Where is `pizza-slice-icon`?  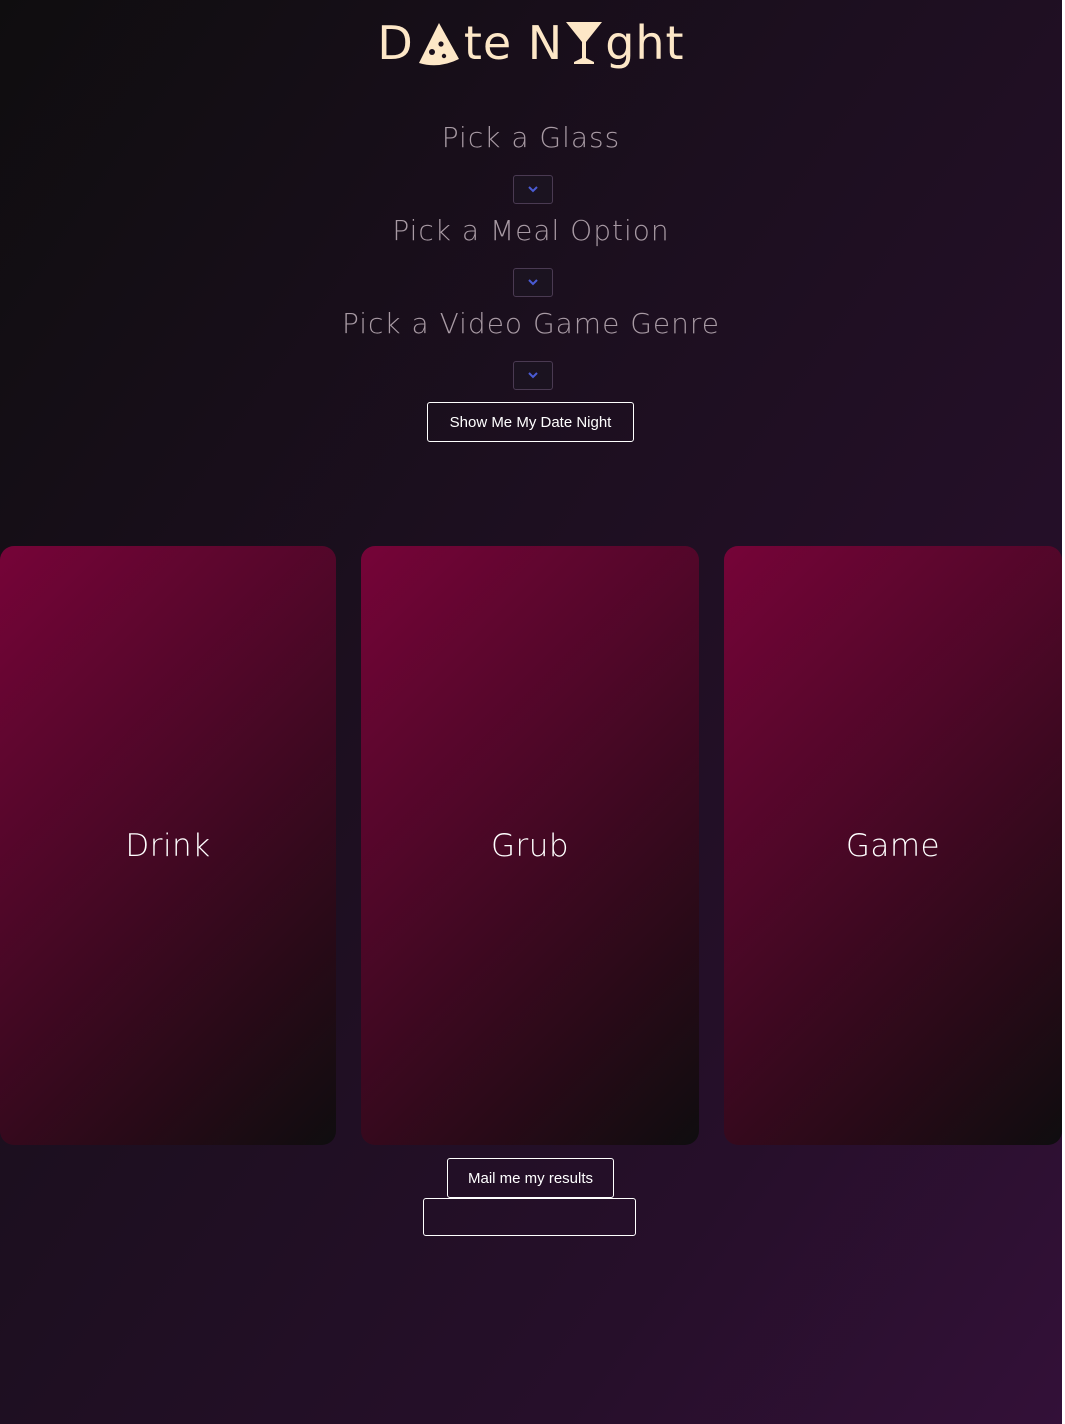 pizza-slice-icon is located at coordinates (438, 44).